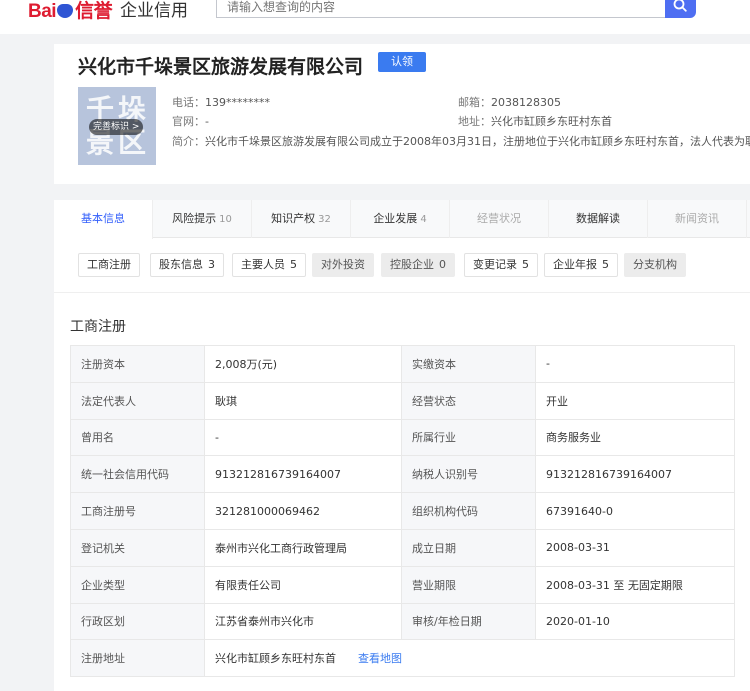  Describe the element at coordinates (275, 659) in the screenshot. I see `registered-address-value: 兴化市缸顾乡东旺村东首` at that location.